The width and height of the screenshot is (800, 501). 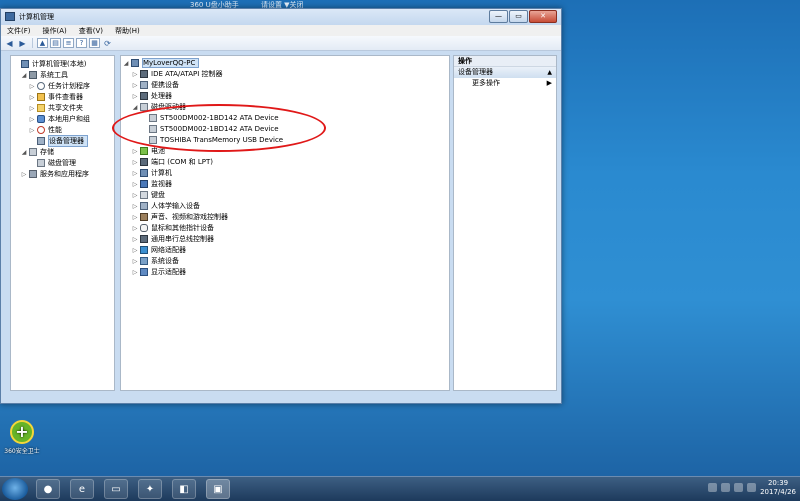 What do you see at coordinates (161, 63) in the screenshot?
I see `device-tree-item: ◢ MyLoverQQ-PC` at bounding box center [161, 63].